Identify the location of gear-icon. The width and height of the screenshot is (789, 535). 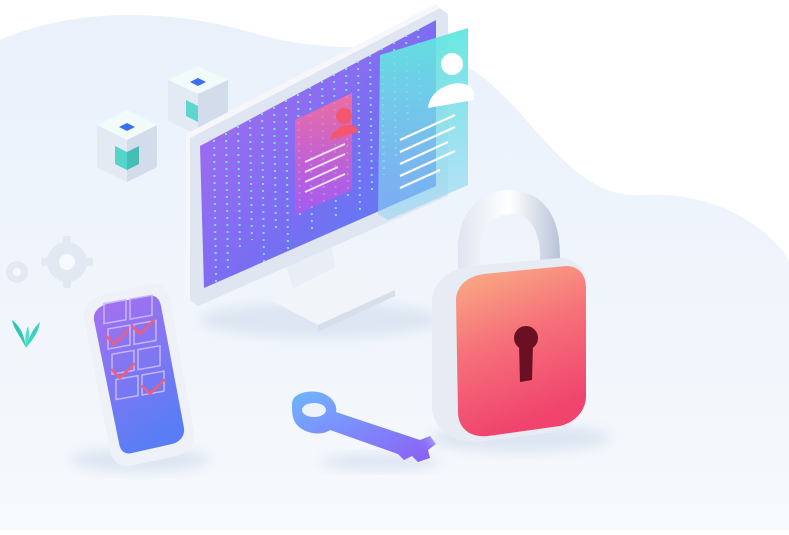
(17, 272).